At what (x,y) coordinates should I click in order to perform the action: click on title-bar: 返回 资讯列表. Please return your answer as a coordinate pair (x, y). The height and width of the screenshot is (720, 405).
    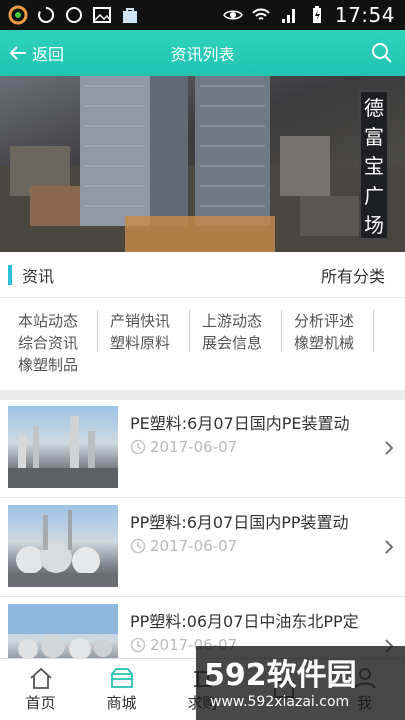
    Looking at the image, I should click on (202, 53).